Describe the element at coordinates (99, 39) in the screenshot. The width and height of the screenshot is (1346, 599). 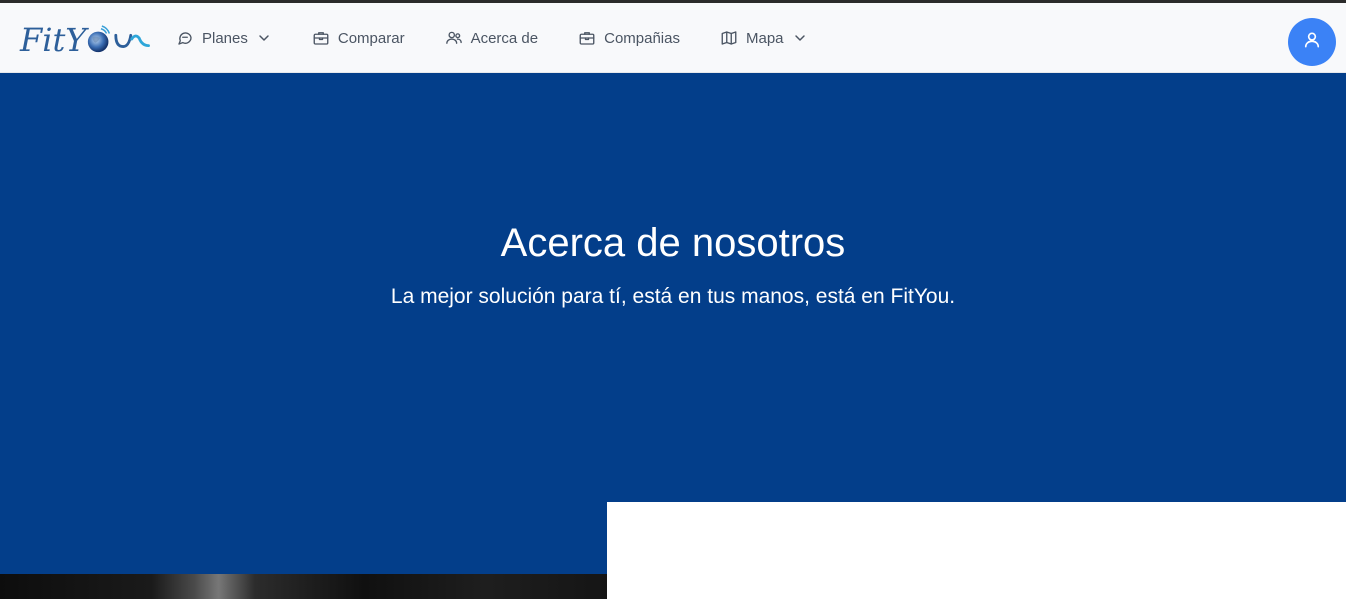
I see `globe-icon` at that location.